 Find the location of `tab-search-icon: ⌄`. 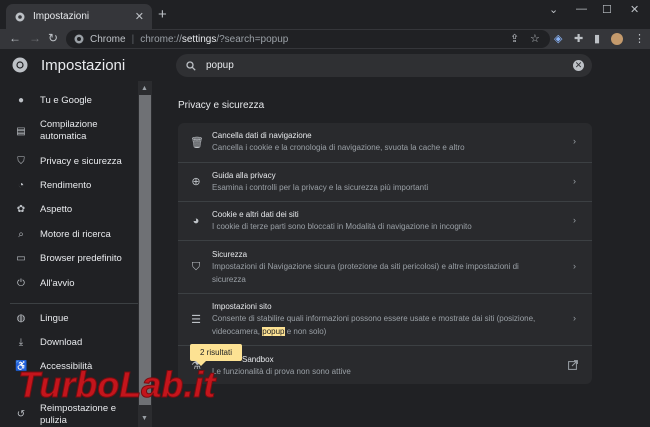

tab-search-icon: ⌄ is located at coordinates (553, 9).